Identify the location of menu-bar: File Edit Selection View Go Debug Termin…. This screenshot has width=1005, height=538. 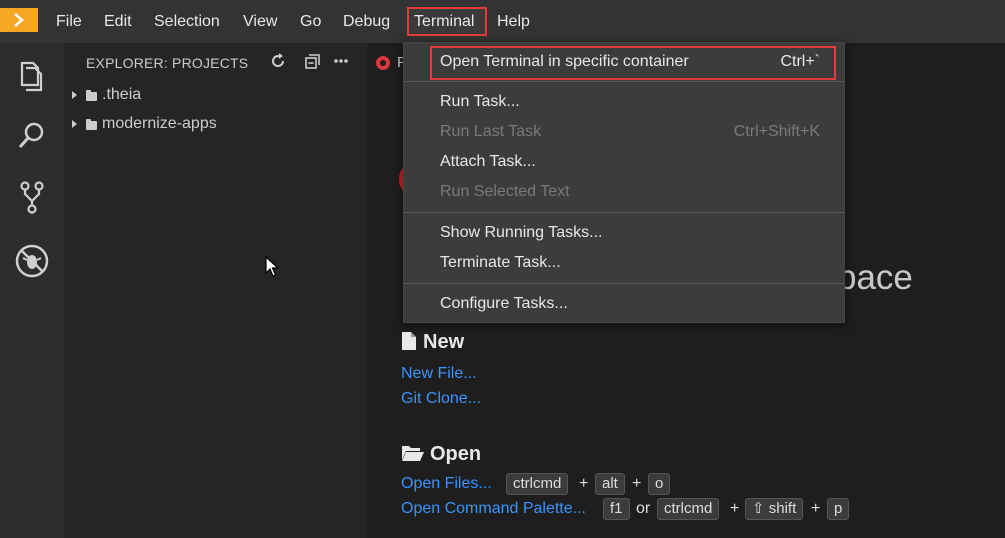
(502, 21).